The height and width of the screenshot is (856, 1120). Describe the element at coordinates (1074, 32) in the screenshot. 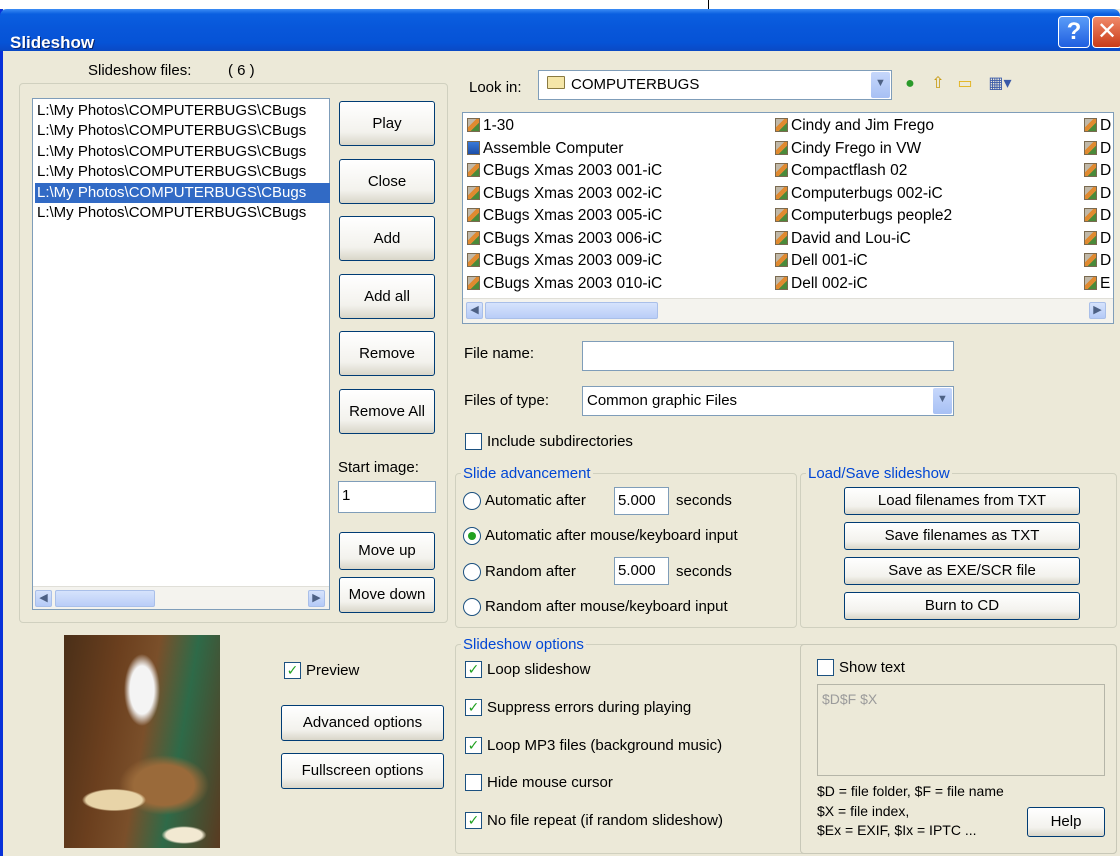

I see `help-title-button: ?` at that location.